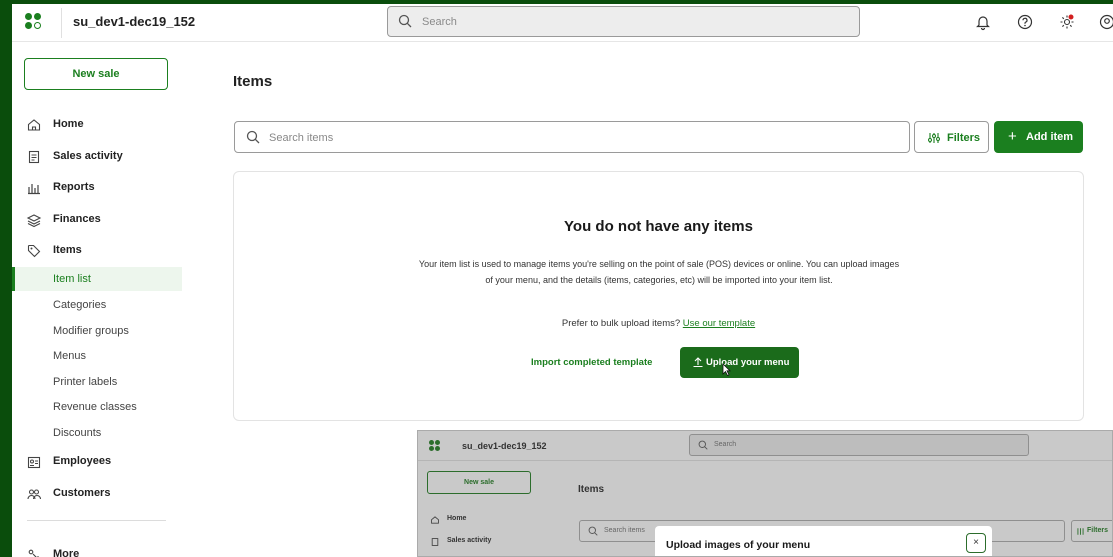 The image size is (1113, 557). What do you see at coordinates (97, 125) in the screenshot?
I see `sidebar-item-home: Home` at bounding box center [97, 125].